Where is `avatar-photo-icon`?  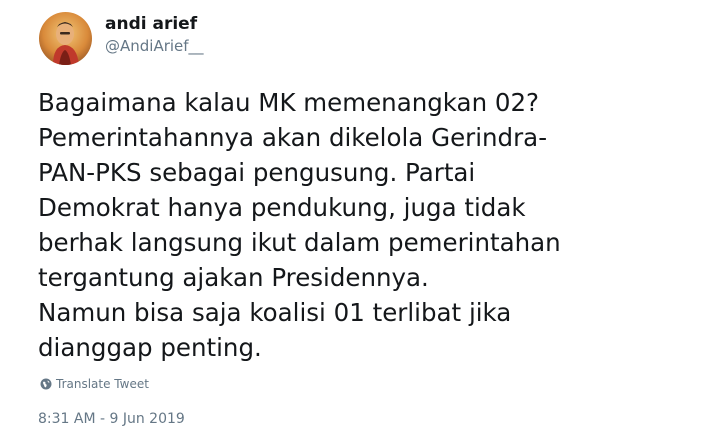
avatar-photo-icon is located at coordinates (65, 38).